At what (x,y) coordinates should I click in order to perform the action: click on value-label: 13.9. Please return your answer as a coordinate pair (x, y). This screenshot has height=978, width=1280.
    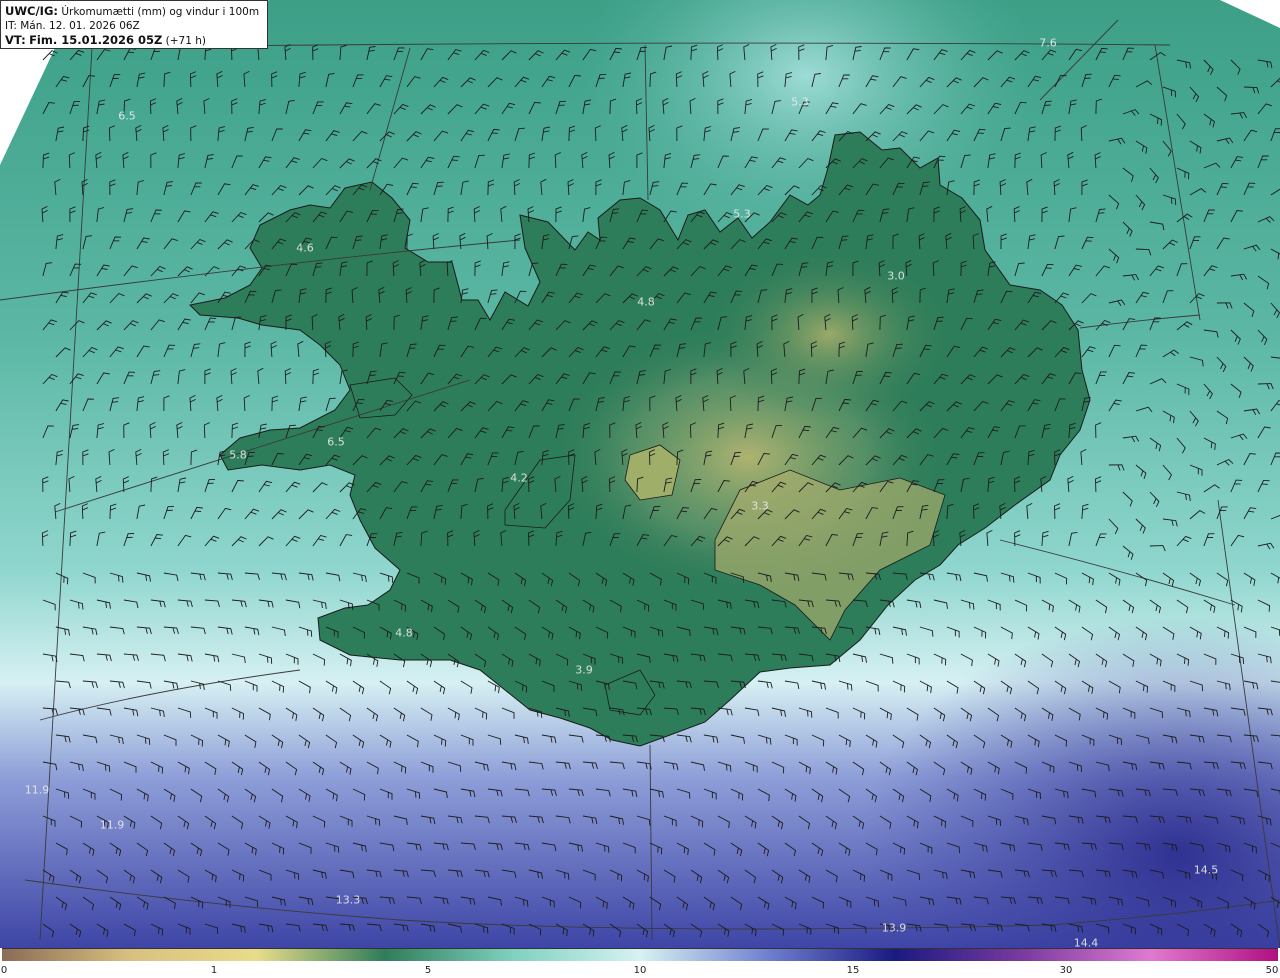
    Looking at the image, I should click on (894, 928).